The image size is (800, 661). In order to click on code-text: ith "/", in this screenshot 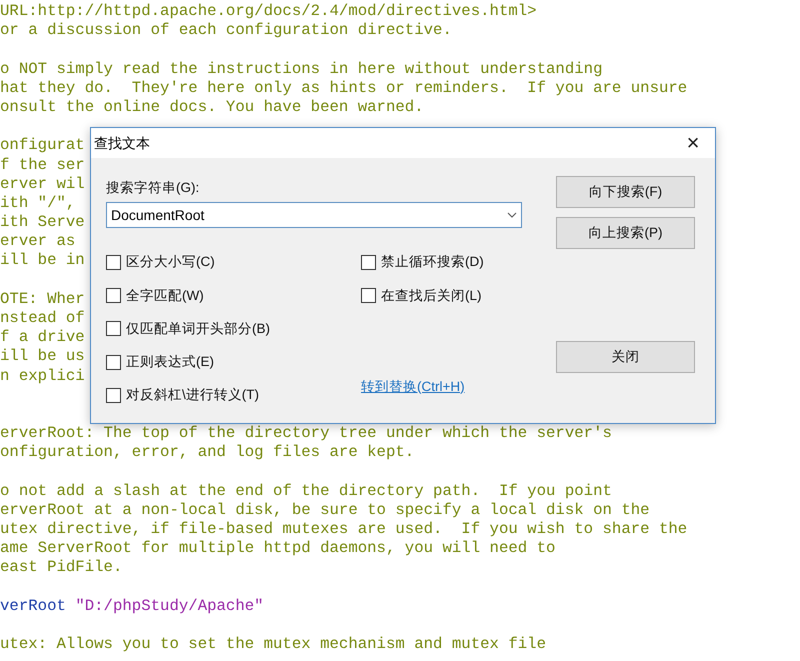, I will do `click(38, 204)`.